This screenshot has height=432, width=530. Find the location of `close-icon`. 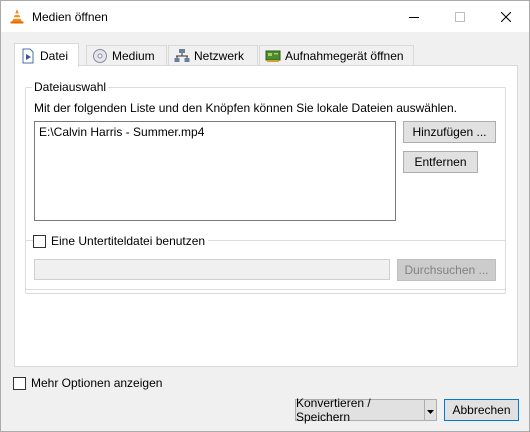

close-icon is located at coordinates (506, 16).